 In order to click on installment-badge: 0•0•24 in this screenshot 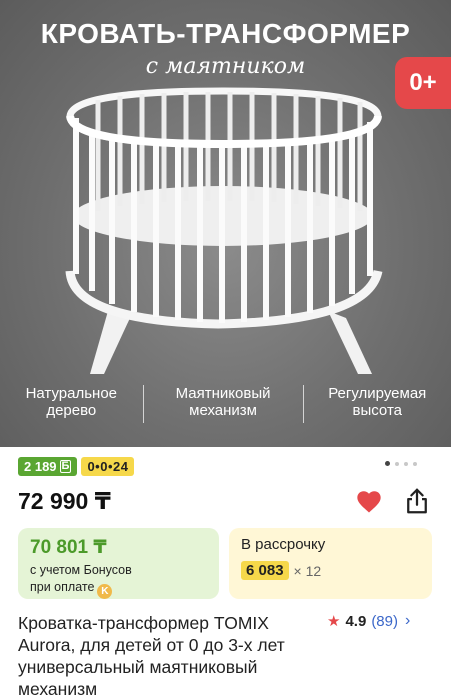, I will do `click(108, 466)`.